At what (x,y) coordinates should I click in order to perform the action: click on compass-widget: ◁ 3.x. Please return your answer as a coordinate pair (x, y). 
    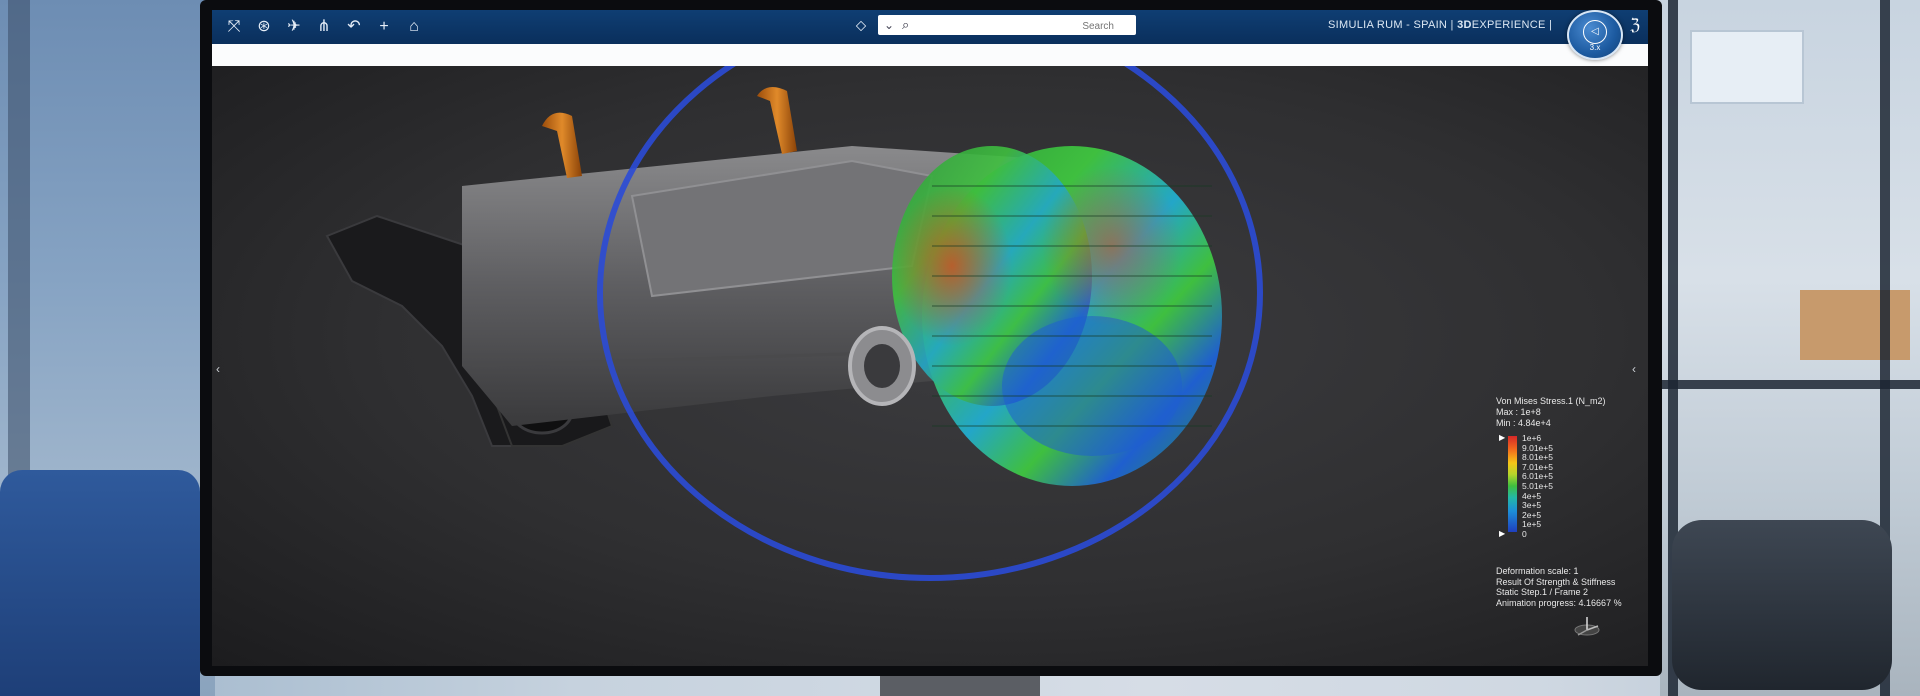
    Looking at the image, I should click on (1595, 35).